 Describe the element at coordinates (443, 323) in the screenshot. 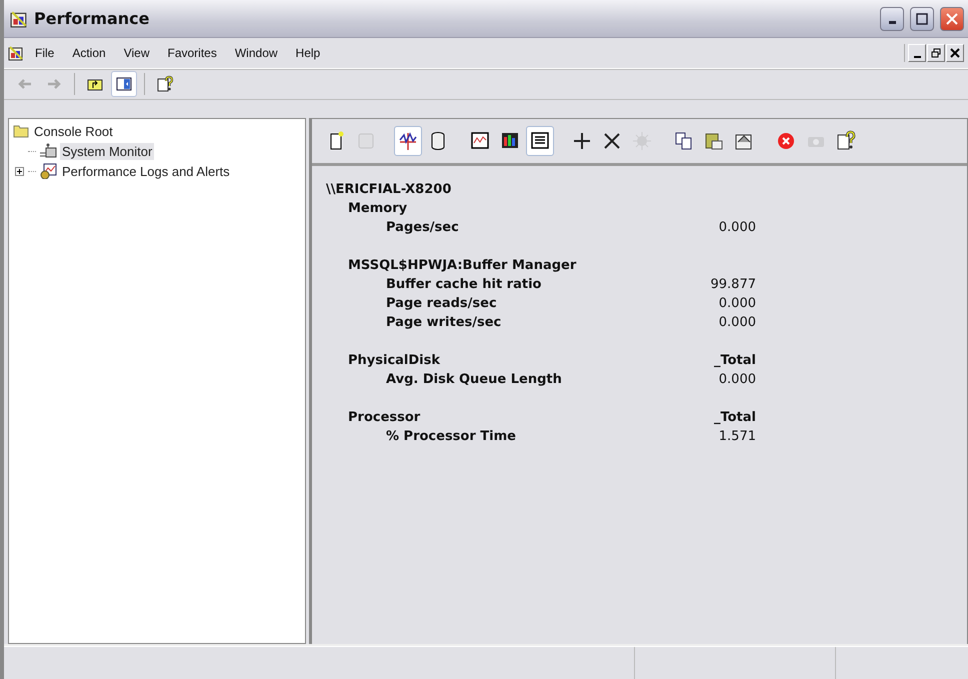

I see `counter-name: Page writes/sec` at that location.